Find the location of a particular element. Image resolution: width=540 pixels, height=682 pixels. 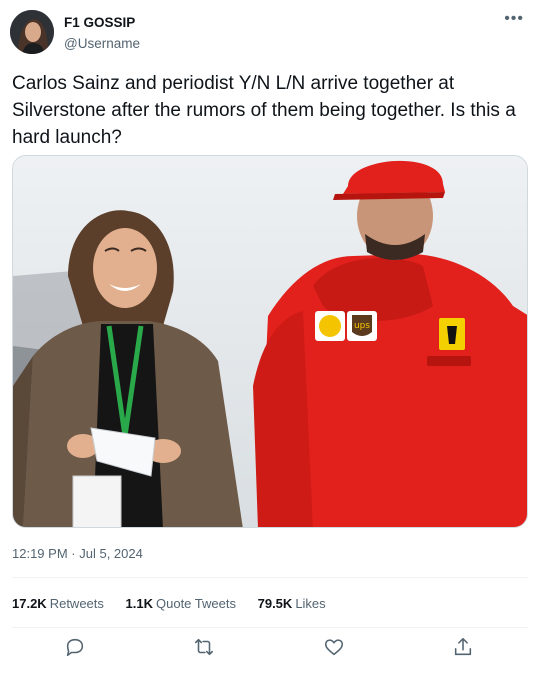

retweets-label: Retweets is located at coordinates (76, 603).